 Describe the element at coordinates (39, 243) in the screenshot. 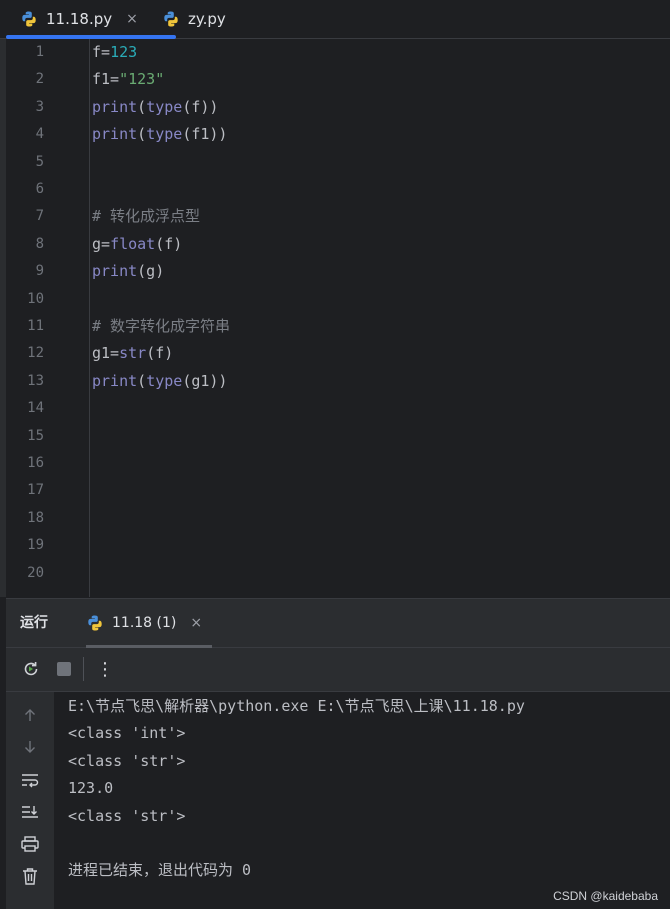

I see `line-number: 8` at that location.